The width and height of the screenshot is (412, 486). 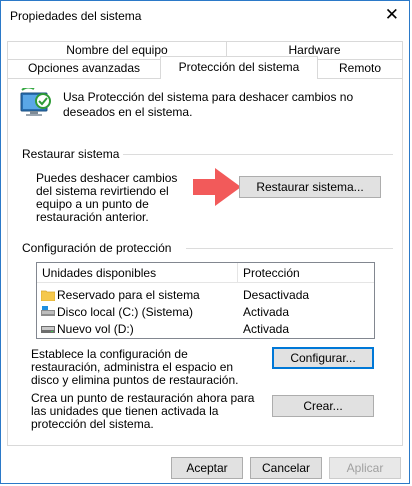 I want to click on tab-proteccion-del-sistema: Protección del sistema, so click(x=239, y=67).